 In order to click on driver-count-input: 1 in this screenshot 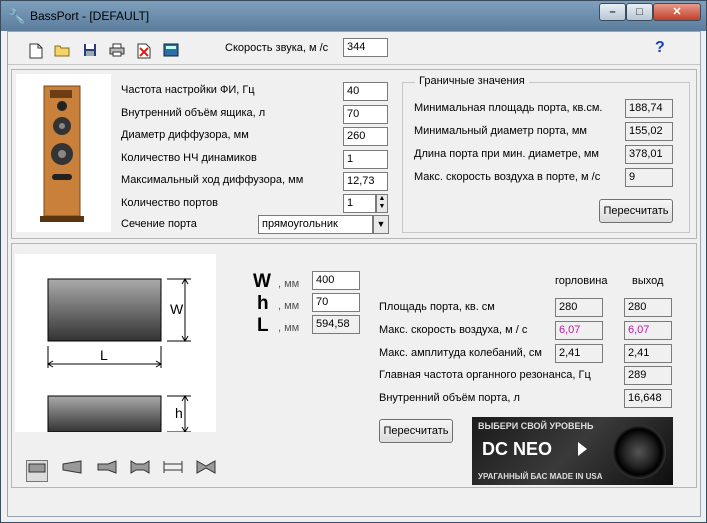, I will do `click(365, 159)`.